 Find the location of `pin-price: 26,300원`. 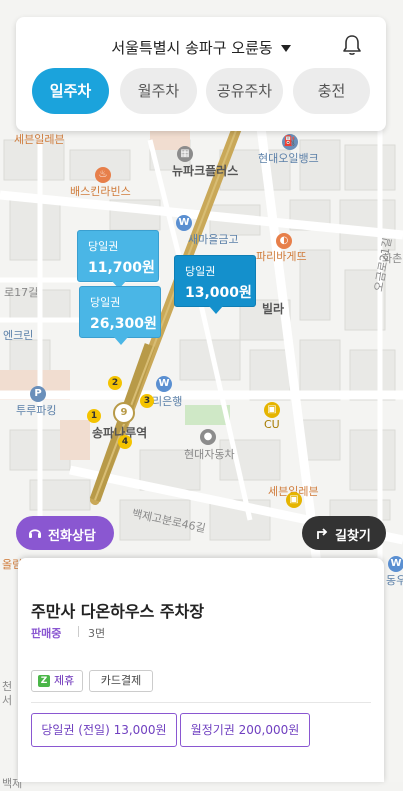

pin-price: 26,300원 is located at coordinates (123, 324).